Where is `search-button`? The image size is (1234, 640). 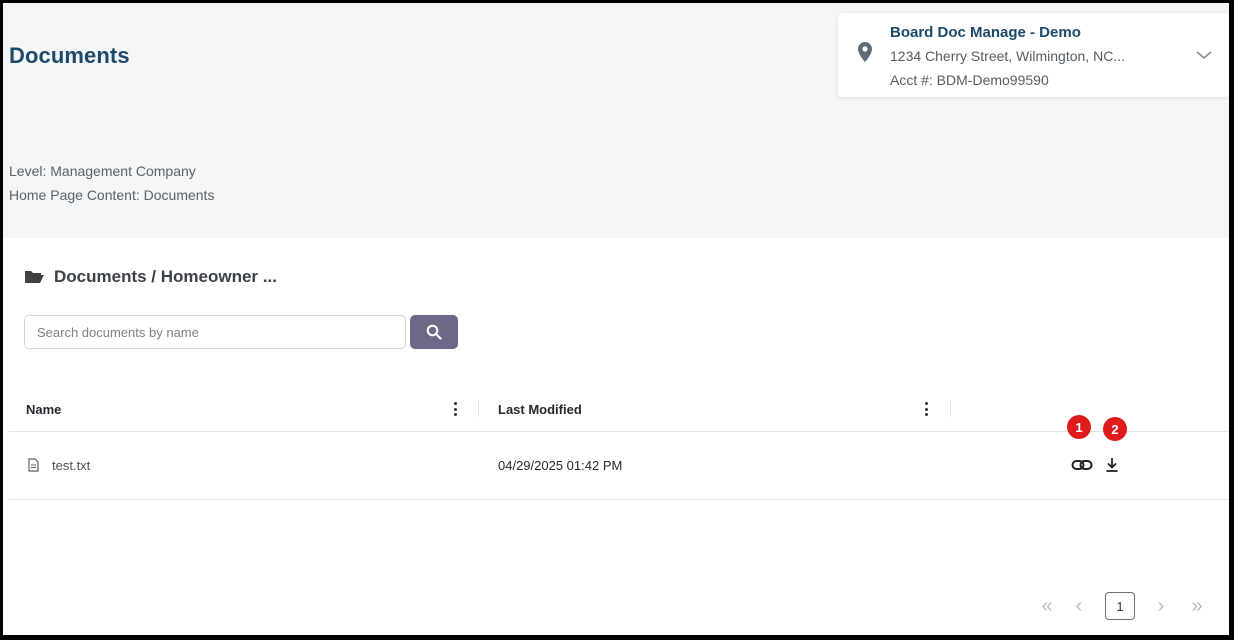 search-button is located at coordinates (434, 332).